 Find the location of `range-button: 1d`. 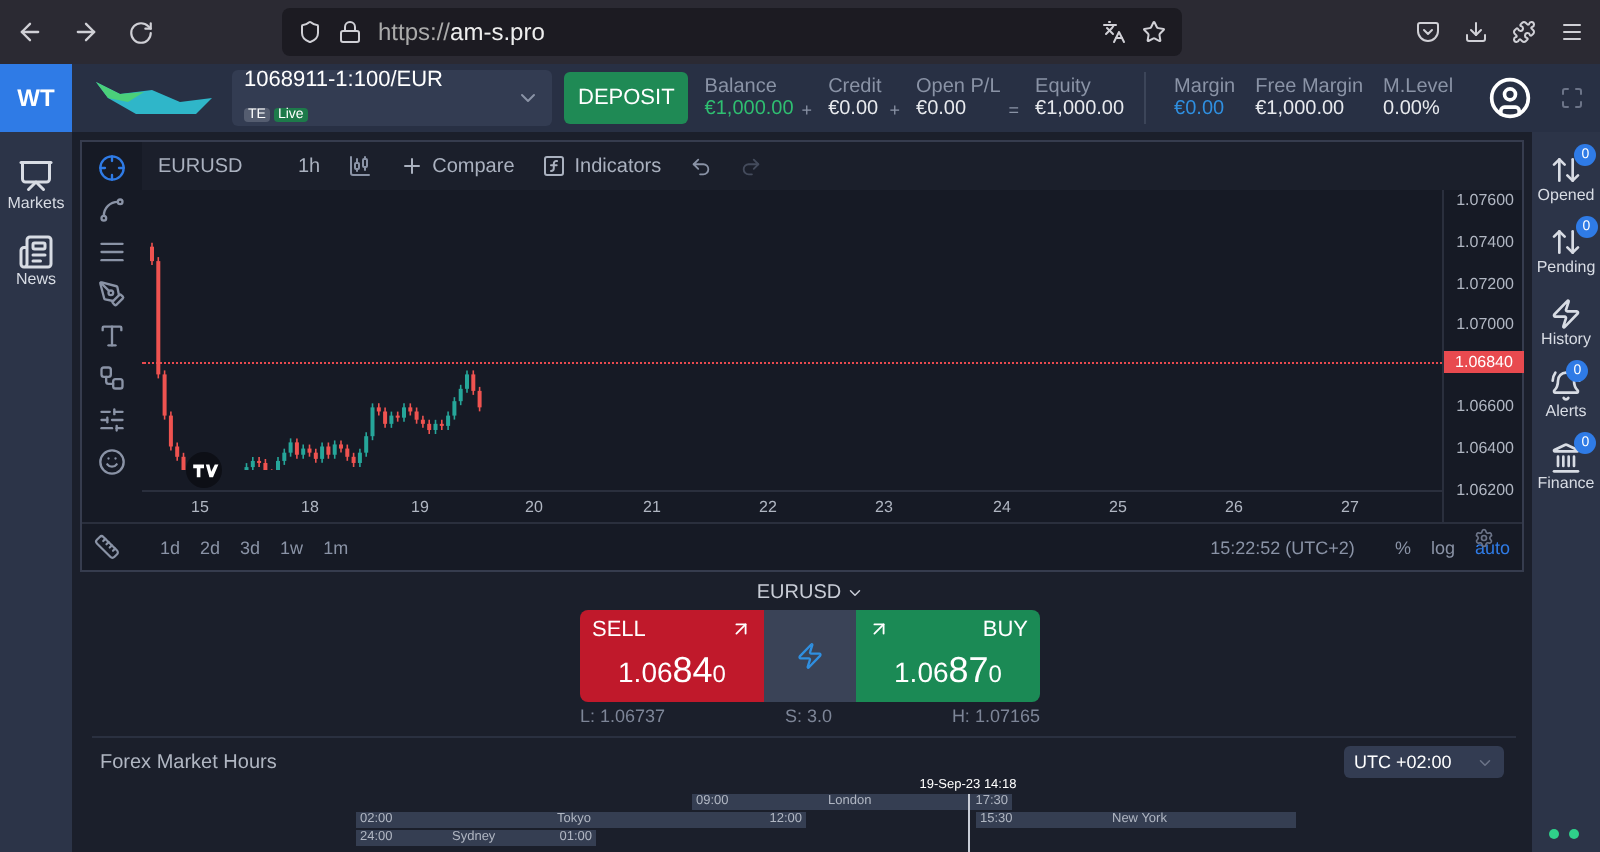

range-button: 1d is located at coordinates (170, 547).